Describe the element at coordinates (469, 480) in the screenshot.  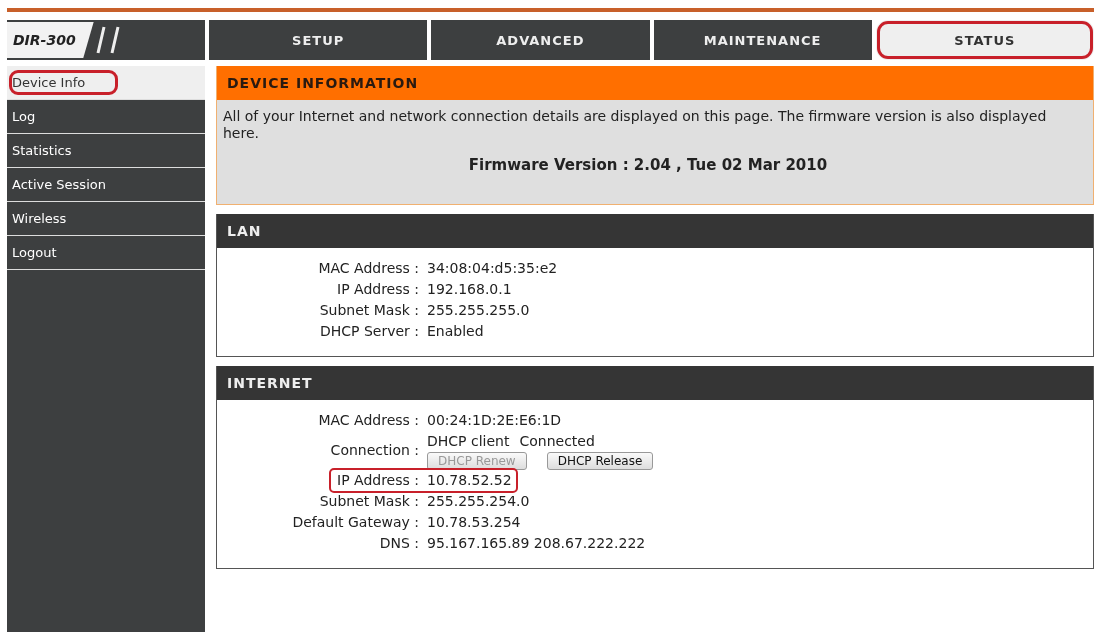
I see `field-value: 10.78.52.52` at that location.